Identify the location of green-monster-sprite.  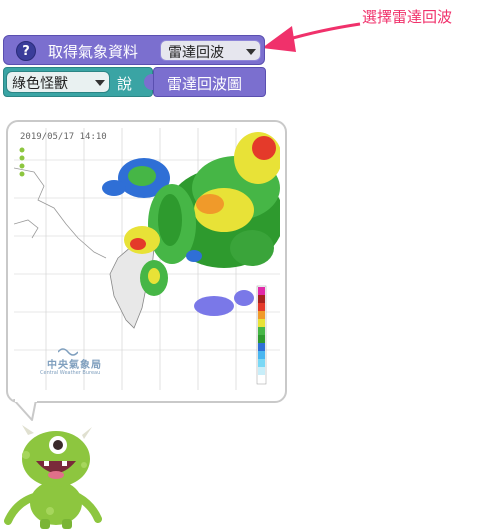
(55, 477).